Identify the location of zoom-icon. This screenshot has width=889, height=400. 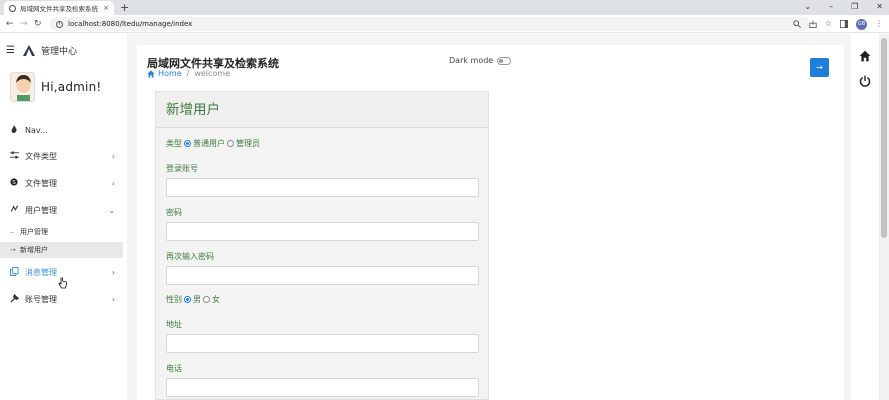
(797, 24).